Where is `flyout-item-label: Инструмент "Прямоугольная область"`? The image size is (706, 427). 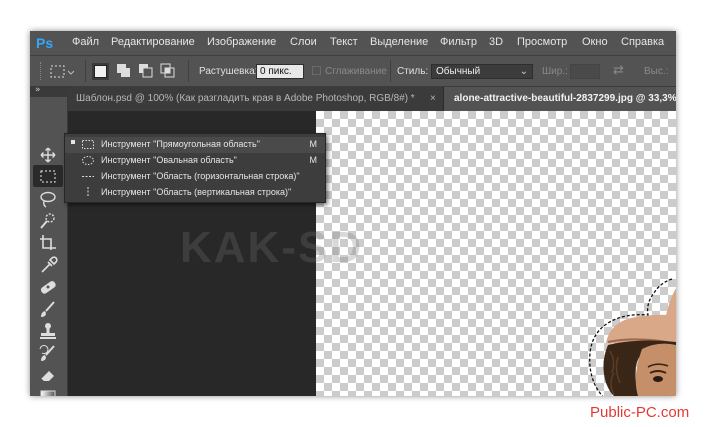 flyout-item-label: Инструмент "Прямоугольная область" is located at coordinates (180, 144).